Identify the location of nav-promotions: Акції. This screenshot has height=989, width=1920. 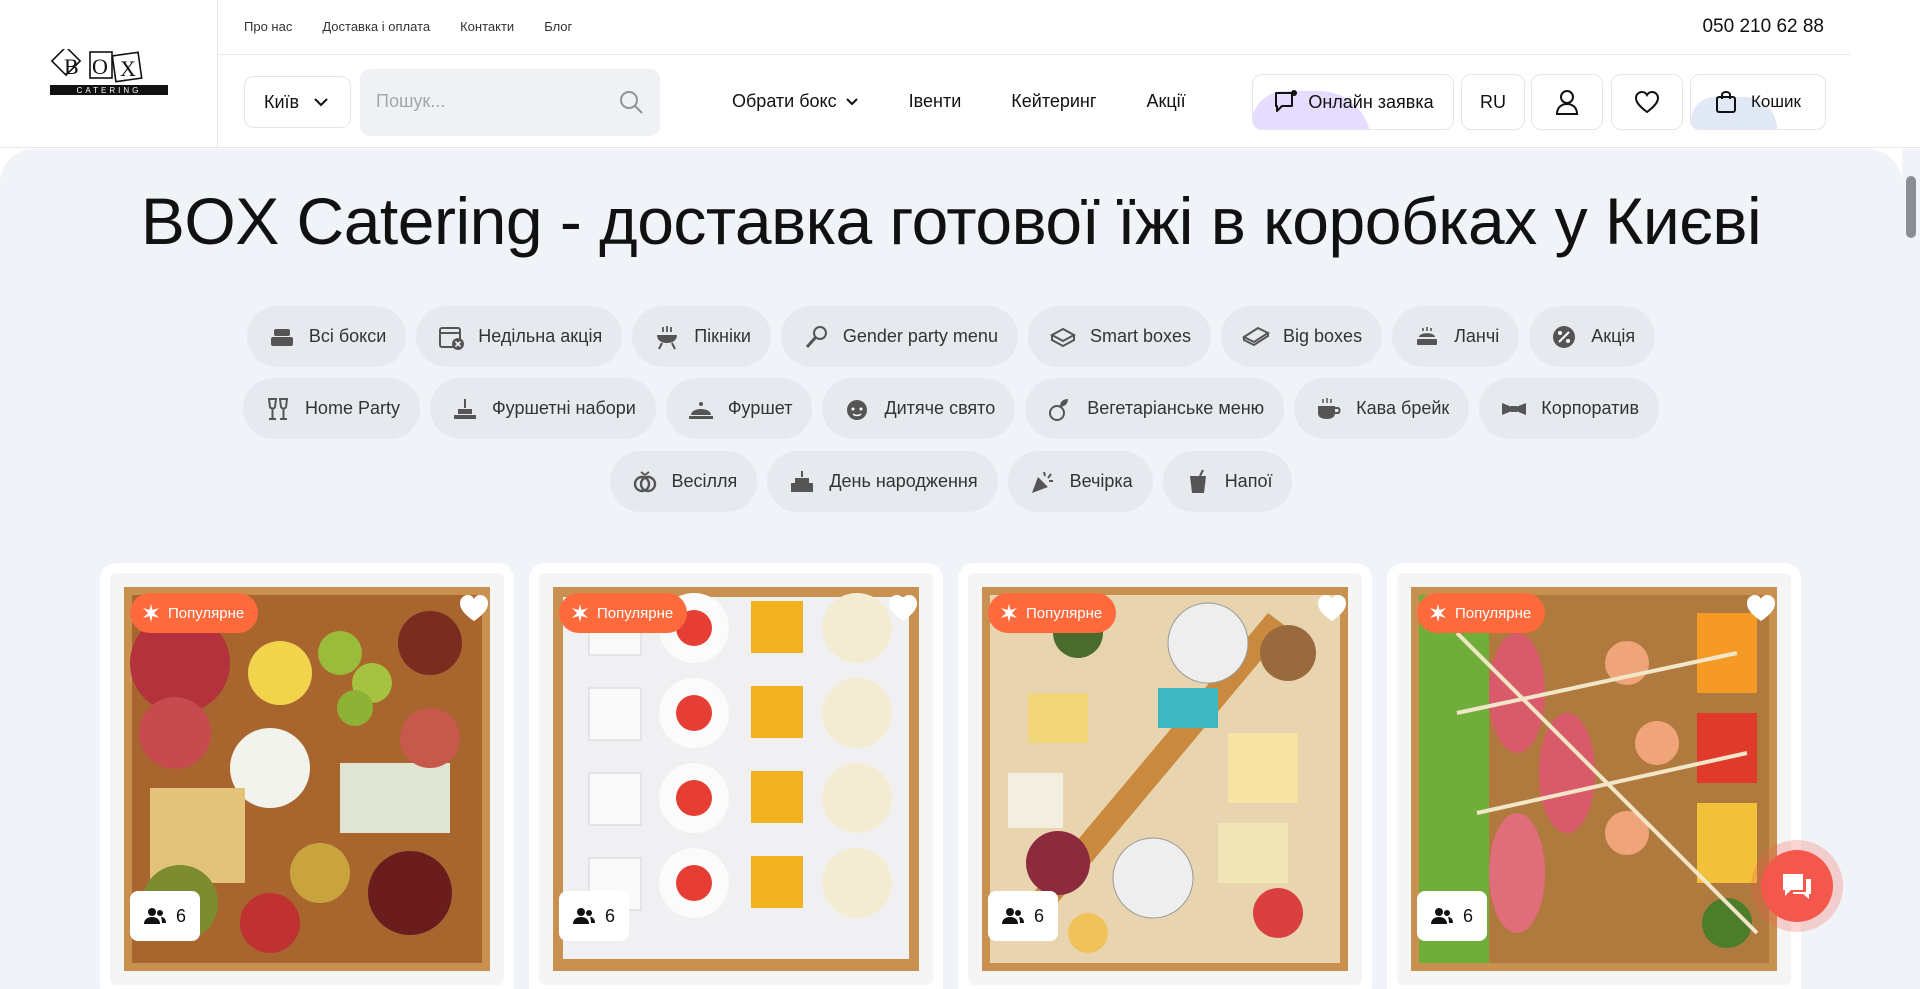
(1165, 101).